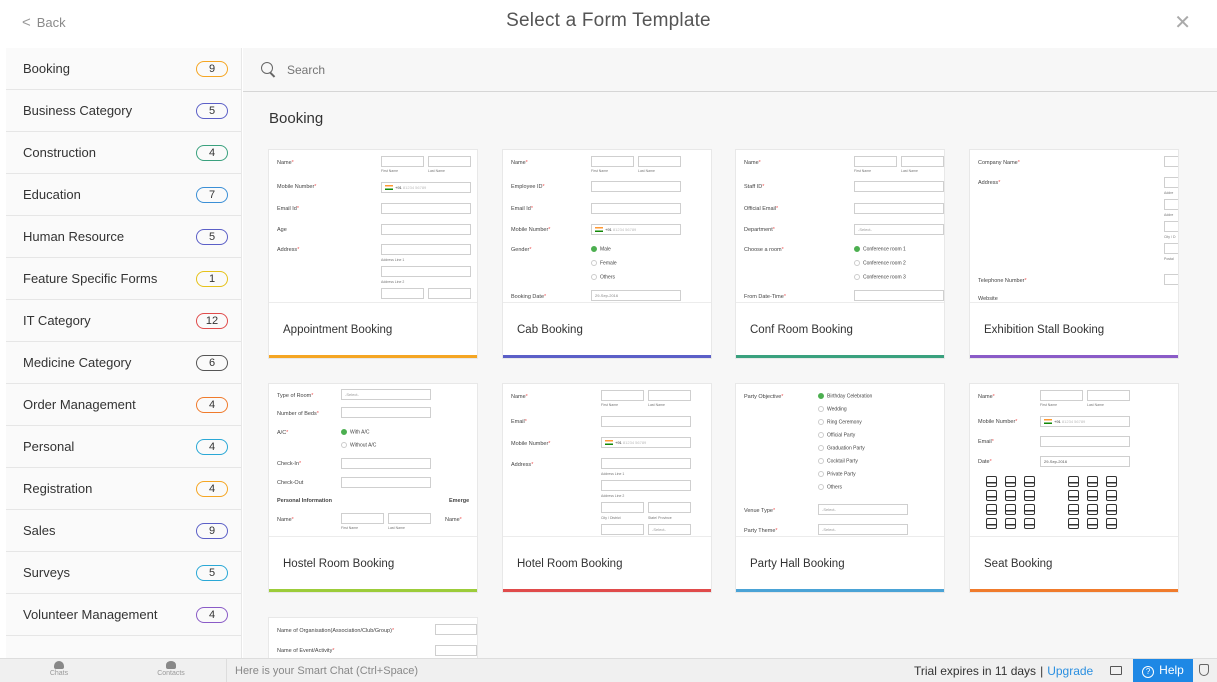 The height and width of the screenshot is (682, 1217). What do you see at coordinates (339, 564) in the screenshot?
I see `template-name: Hostel Room Booking` at bounding box center [339, 564].